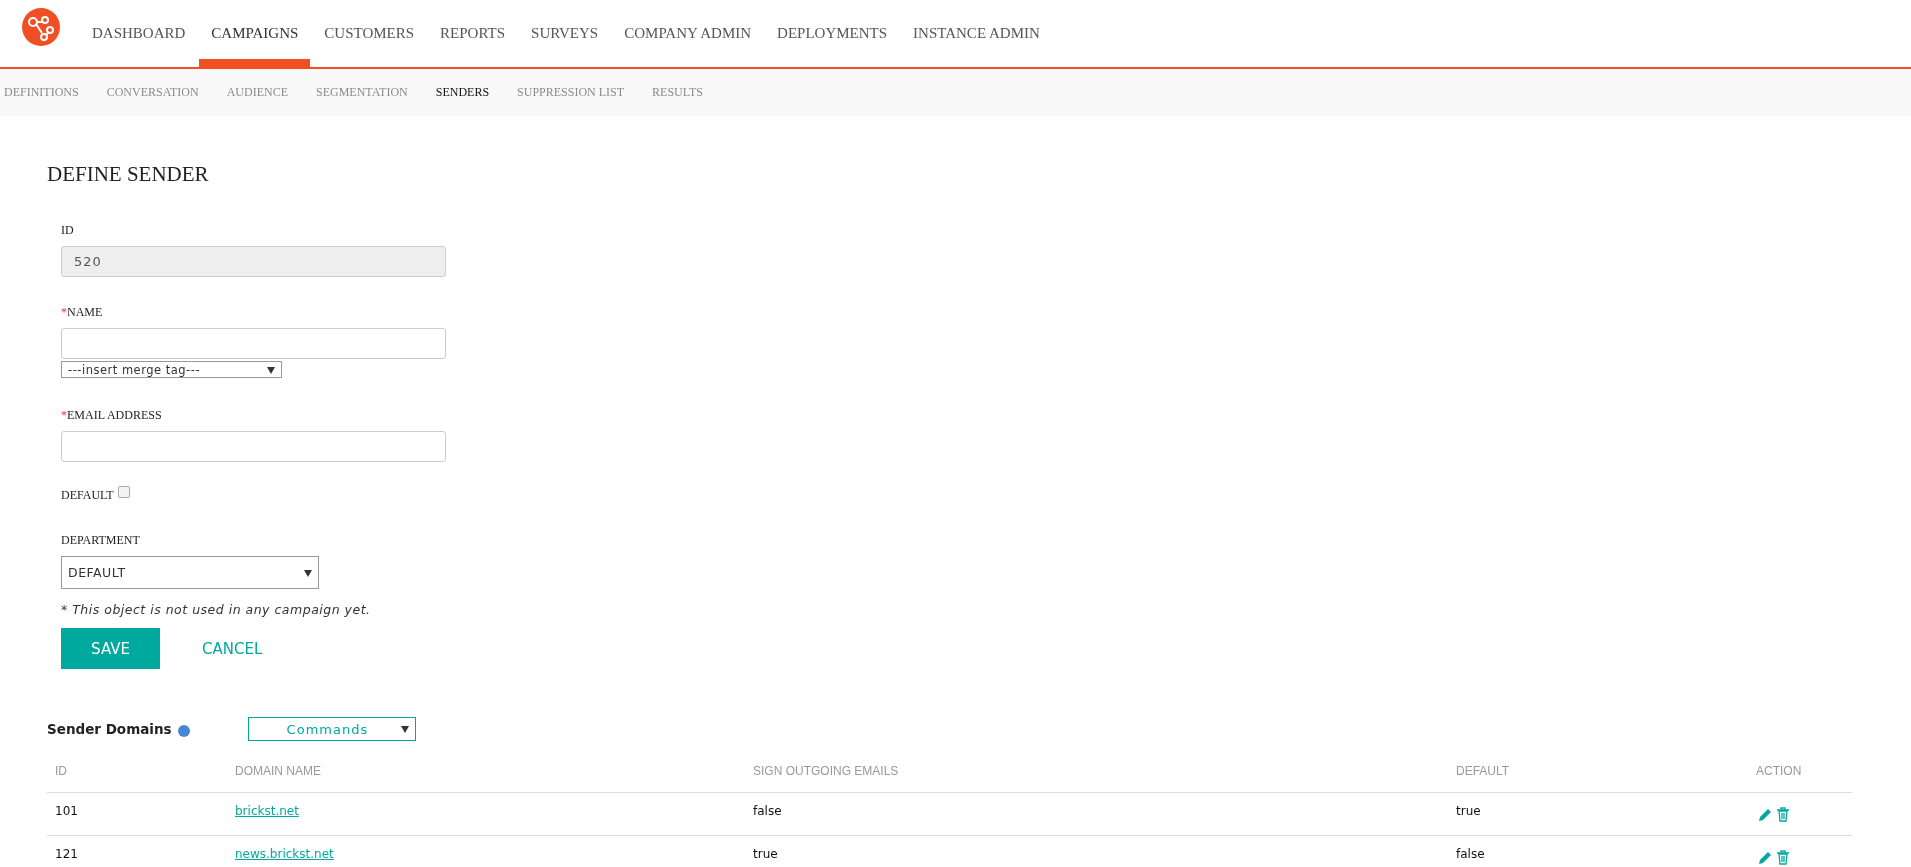  Describe the element at coordinates (565, 33) in the screenshot. I see `nav-tab: SURVEYS` at that location.